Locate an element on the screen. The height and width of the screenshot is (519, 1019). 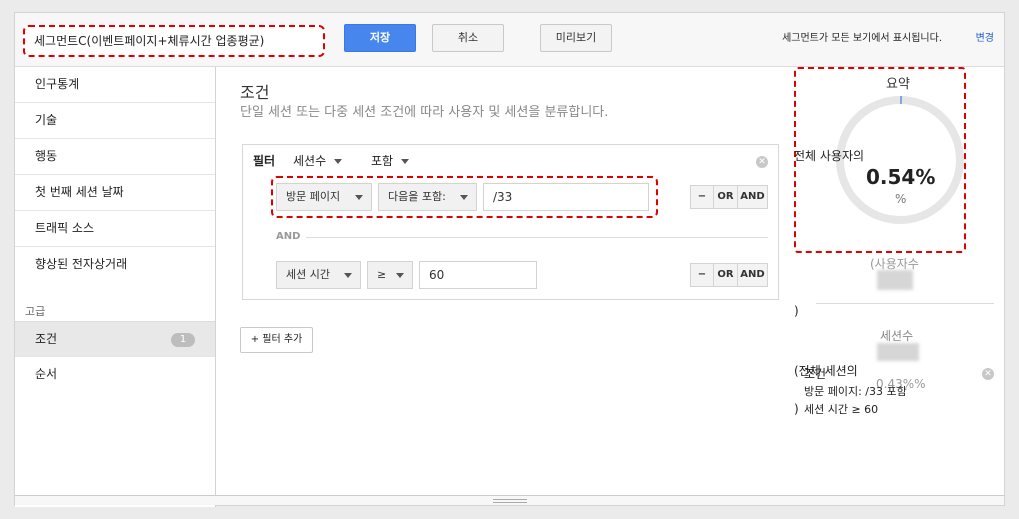
operator-select: 다음을 포함: is located at coordinates (427, 197).